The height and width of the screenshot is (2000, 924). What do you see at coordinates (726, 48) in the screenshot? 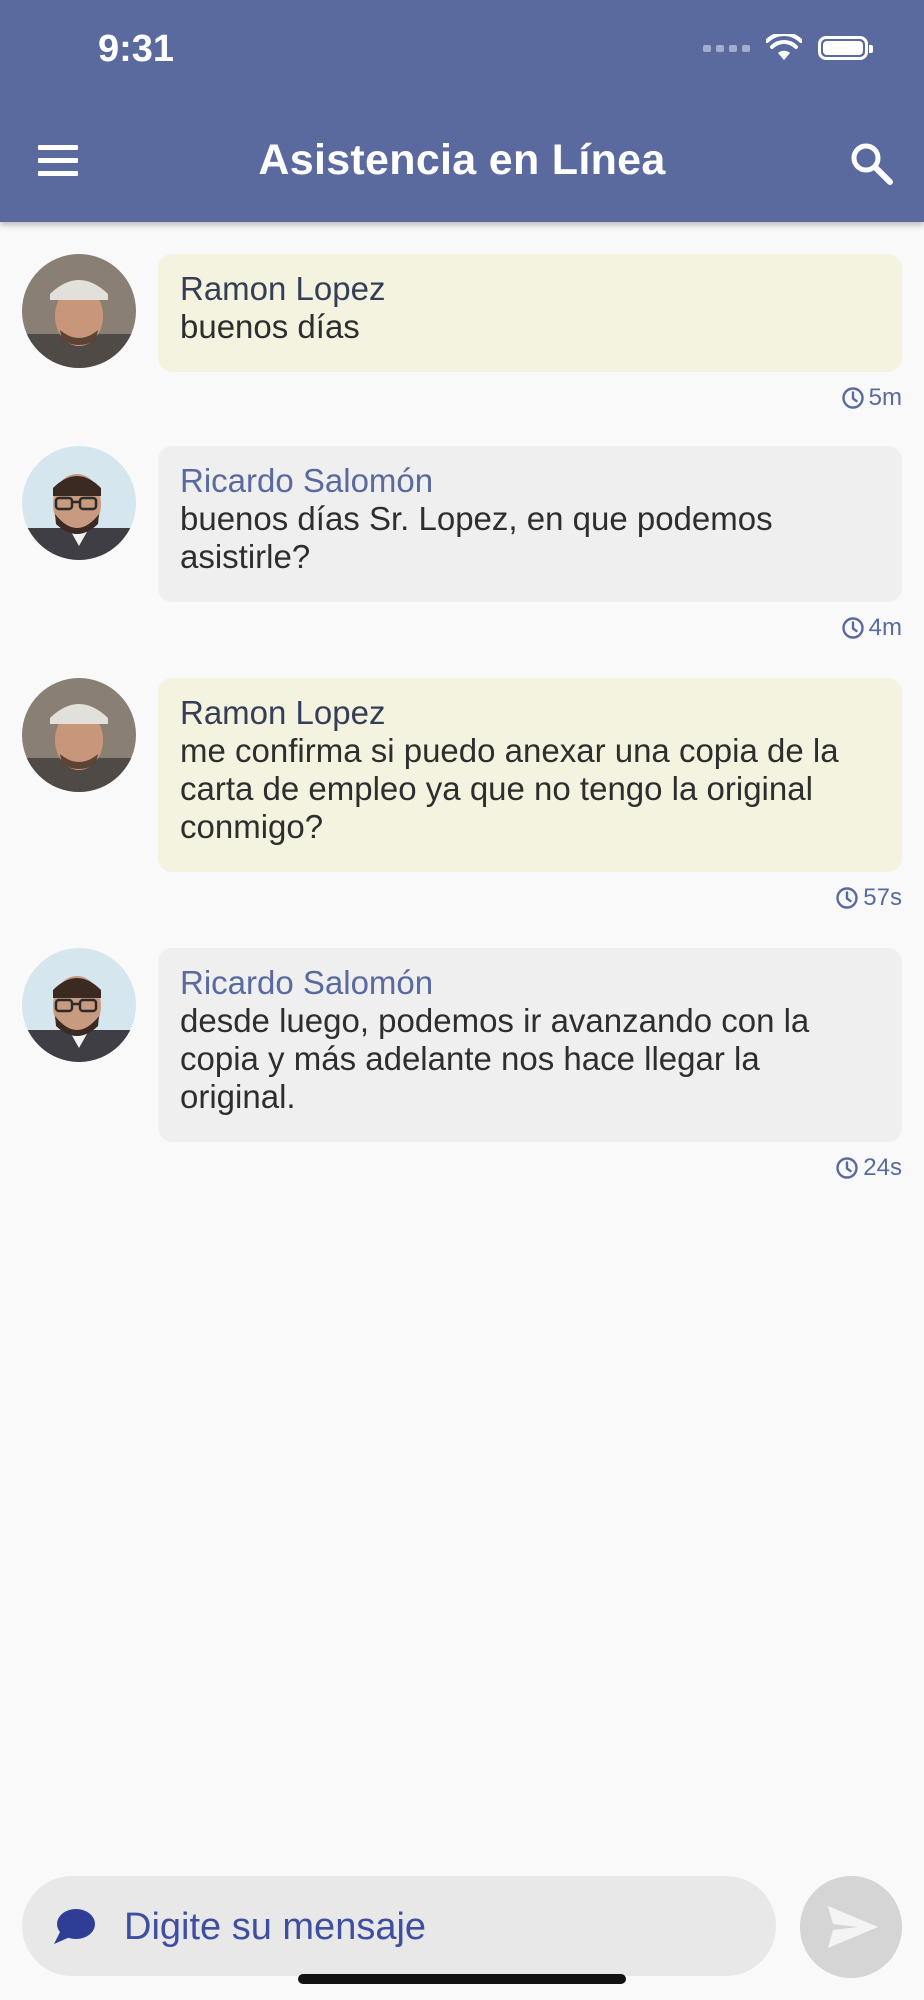
I see `cellular-signal-icon` at bounding box center [726, 48].